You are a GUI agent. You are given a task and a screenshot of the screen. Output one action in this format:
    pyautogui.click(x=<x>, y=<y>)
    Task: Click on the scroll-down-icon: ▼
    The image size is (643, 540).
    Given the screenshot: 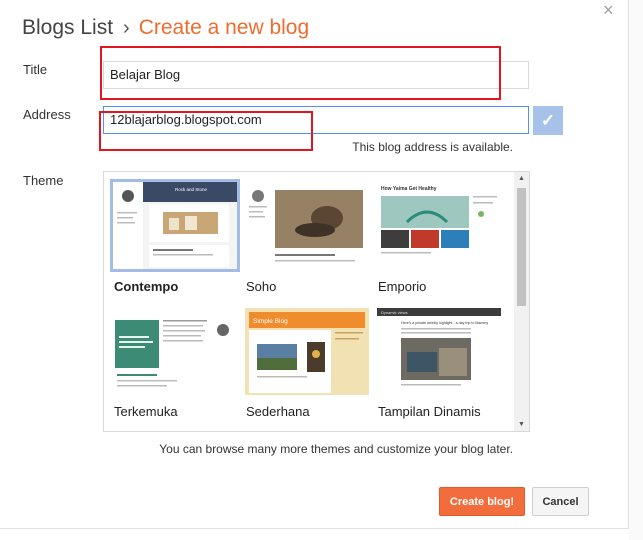 What is the action you would take?
    pyautogui.click(x=521, y=424)
    